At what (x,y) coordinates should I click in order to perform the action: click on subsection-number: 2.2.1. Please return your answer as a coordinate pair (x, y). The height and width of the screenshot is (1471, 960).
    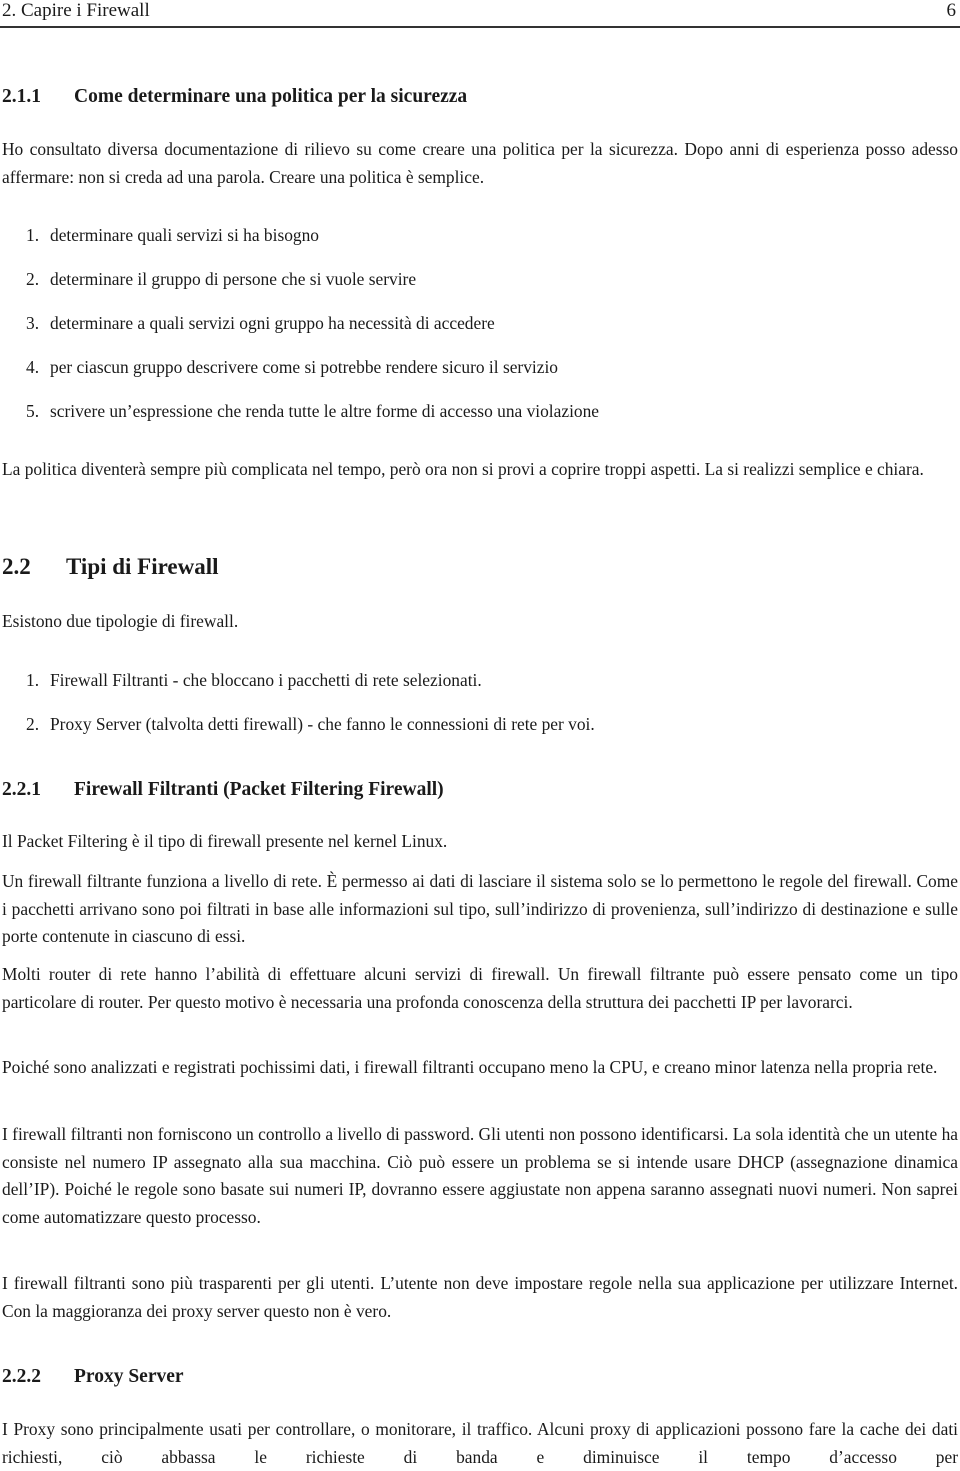
    Looking at the image, I should click on (21, 789).